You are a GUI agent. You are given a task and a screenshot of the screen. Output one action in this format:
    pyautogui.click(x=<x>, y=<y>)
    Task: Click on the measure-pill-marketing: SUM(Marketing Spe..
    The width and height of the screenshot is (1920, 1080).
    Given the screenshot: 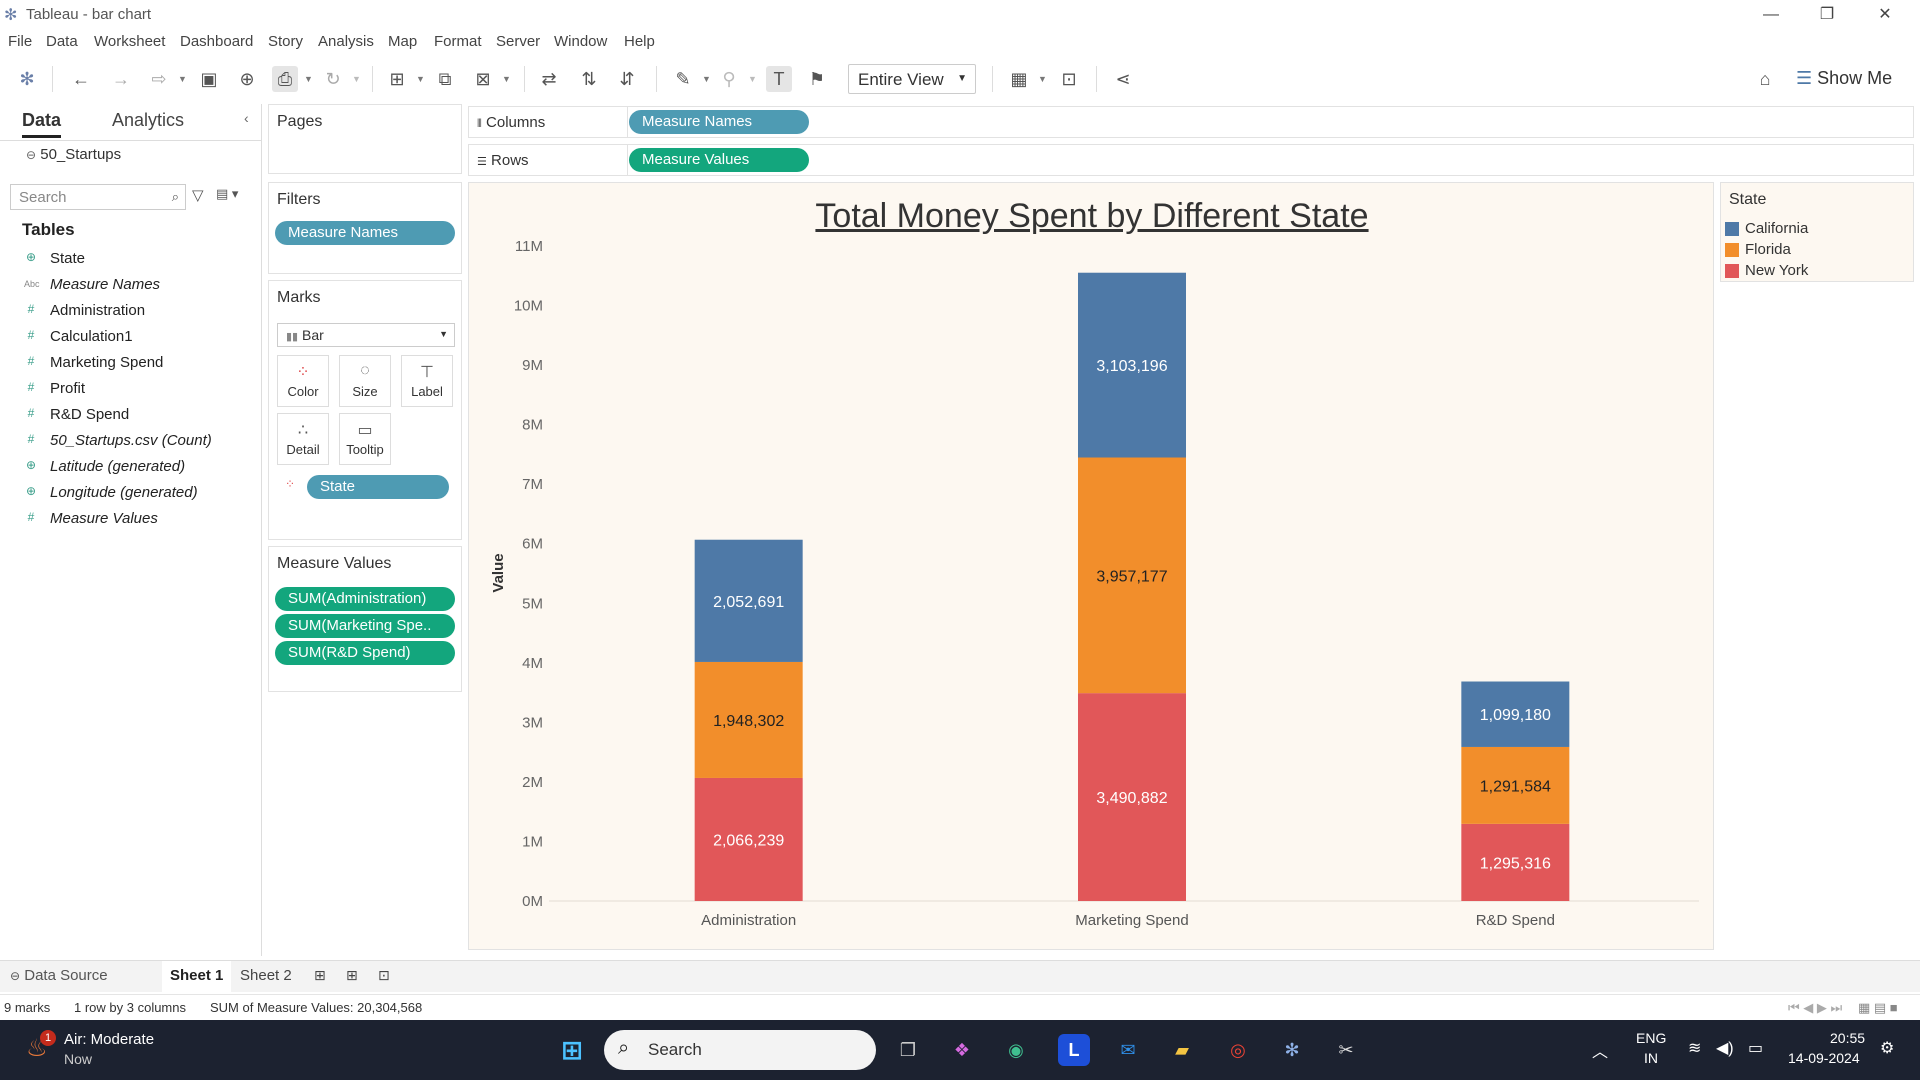 What is the action you would take?
    pyautogui.click(x=365, y=626)
    